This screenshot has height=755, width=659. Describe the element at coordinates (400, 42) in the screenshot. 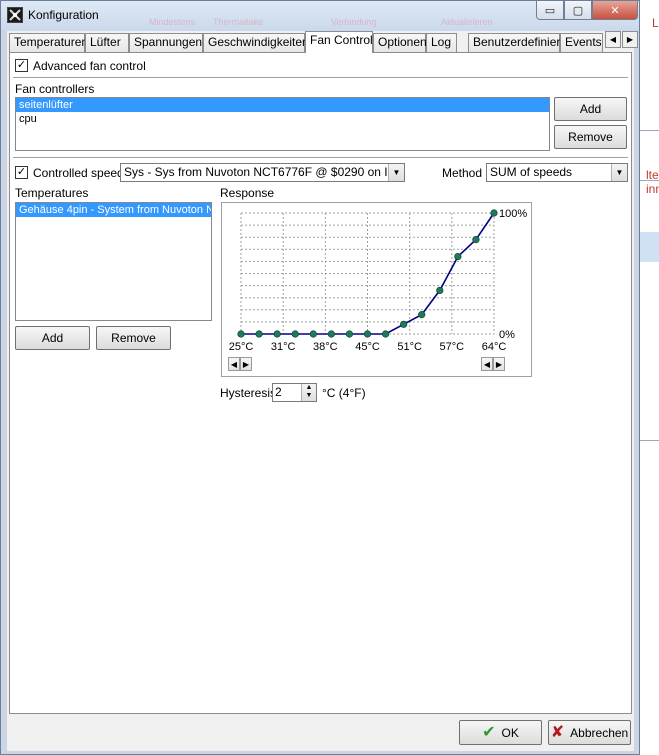

I see `tab-optionen: Optionen` at that location.